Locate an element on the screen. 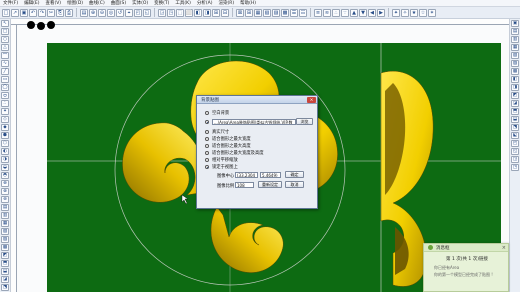 This screenshot has height=292, width=520. tool-button-icon: ◒ is located at coordinates (5, 167).